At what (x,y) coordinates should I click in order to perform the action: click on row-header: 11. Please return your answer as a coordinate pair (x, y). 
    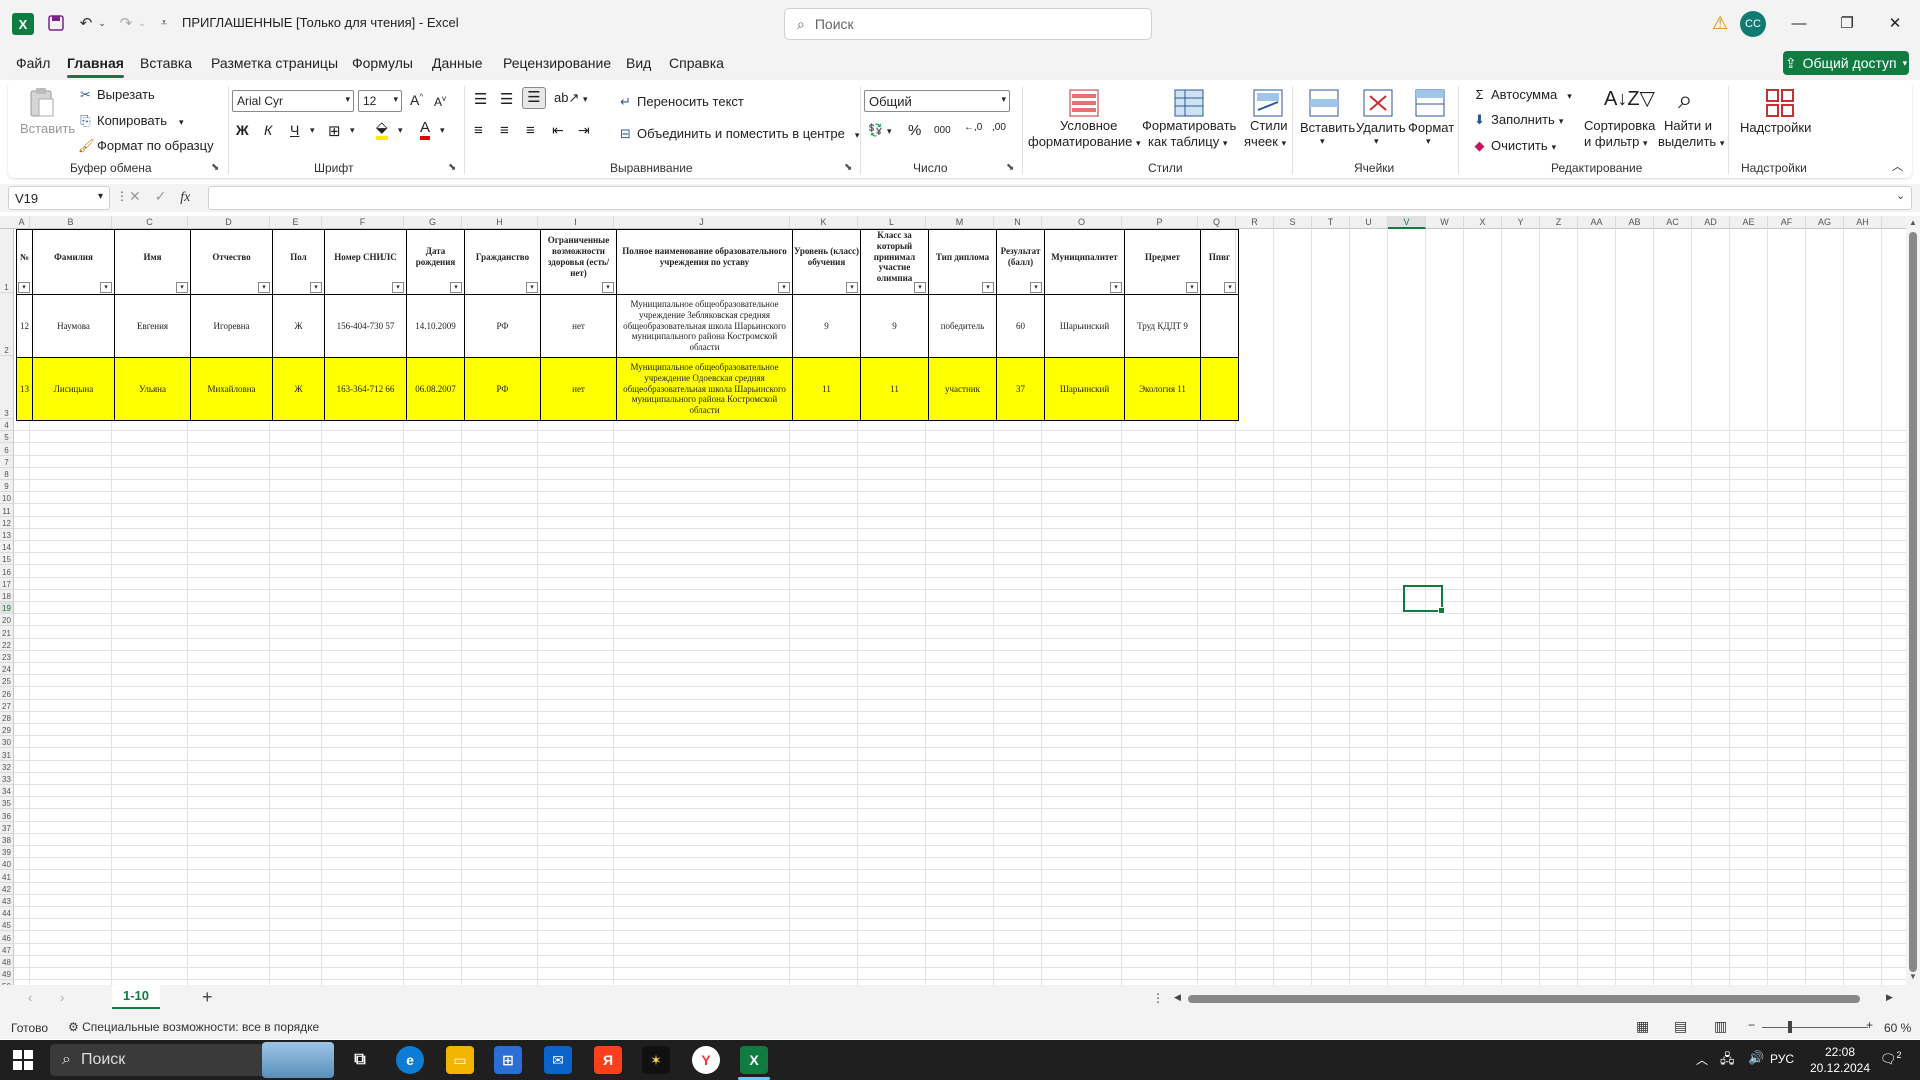
    Looking at the image, I should click on (7, 510).